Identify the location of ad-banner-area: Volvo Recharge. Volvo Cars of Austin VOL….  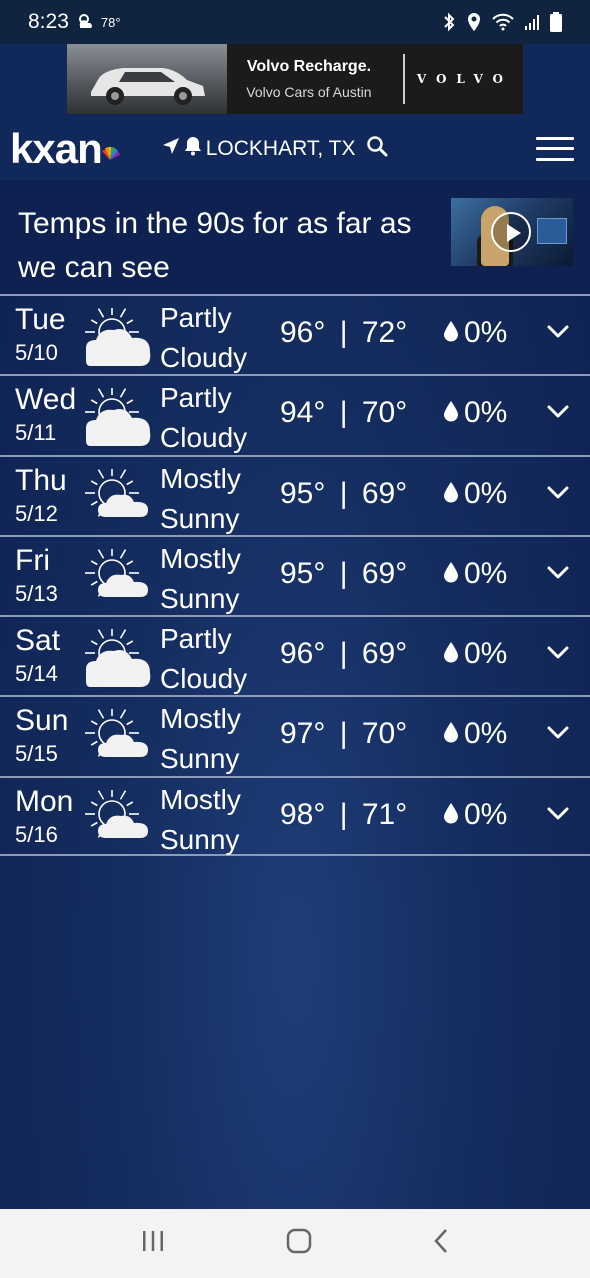
(295, 80).